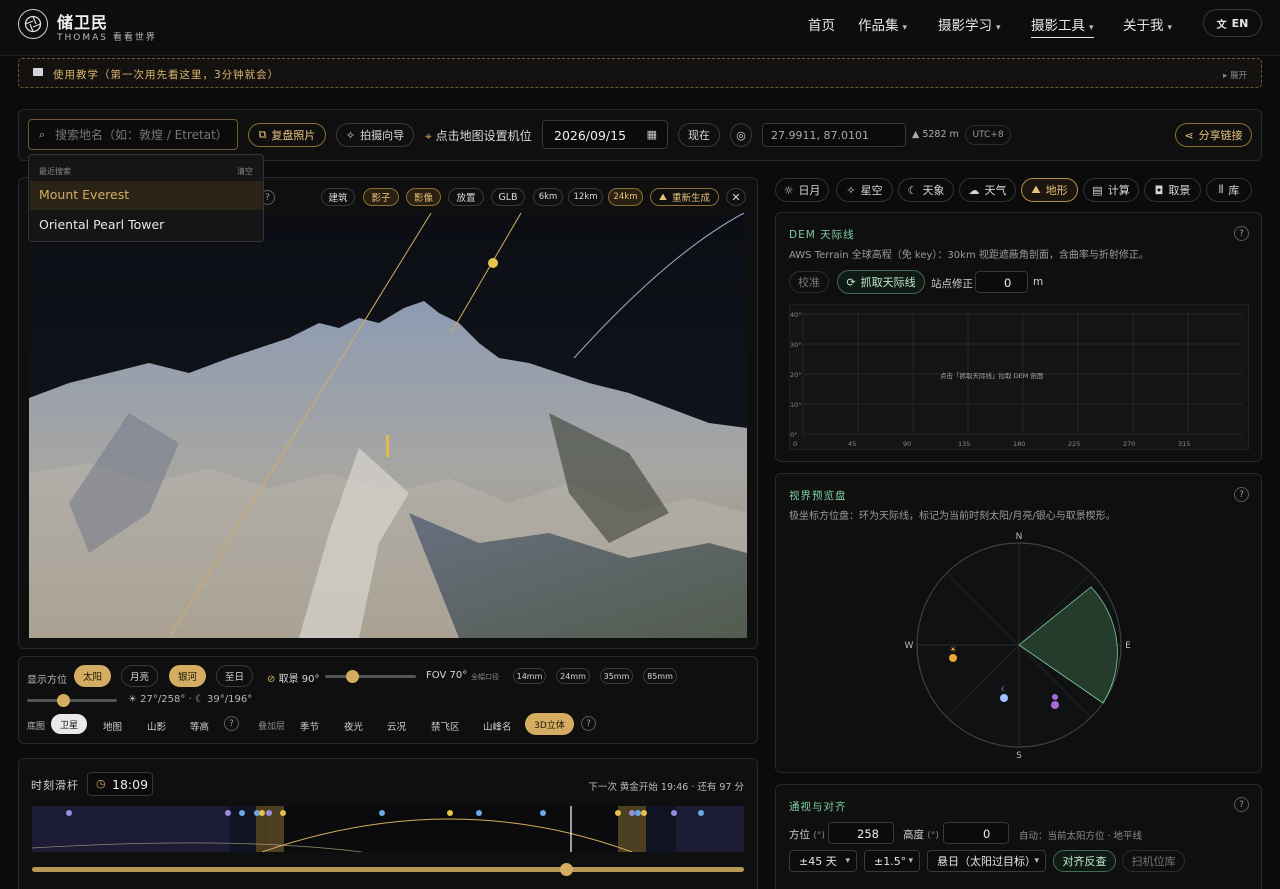 The image size is (1280, 889). I want to click on list-item: Oriental Pearl Tower, so click(146, 225).